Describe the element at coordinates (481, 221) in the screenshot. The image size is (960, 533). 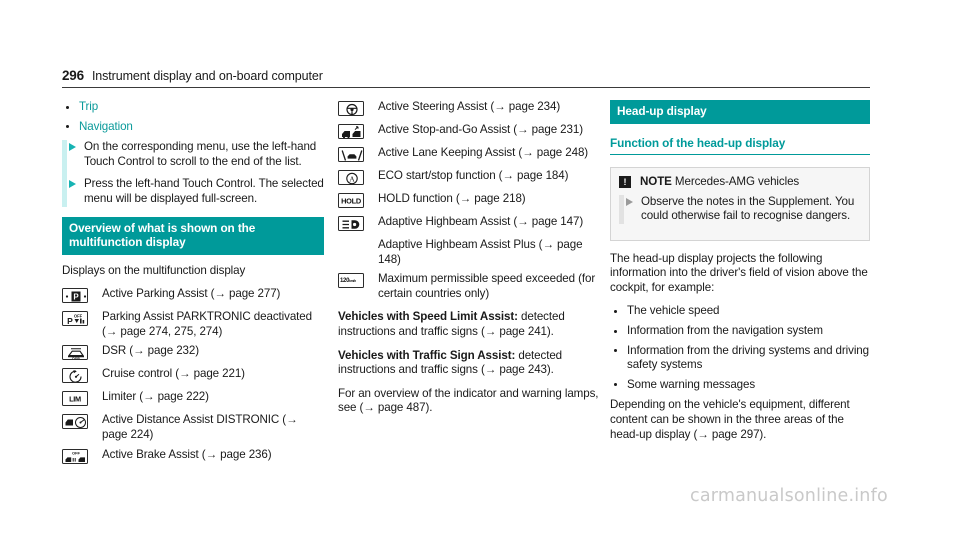
I see `icon-list-label: Adaptive Highbeam Assist (→ page 147)` at that location.